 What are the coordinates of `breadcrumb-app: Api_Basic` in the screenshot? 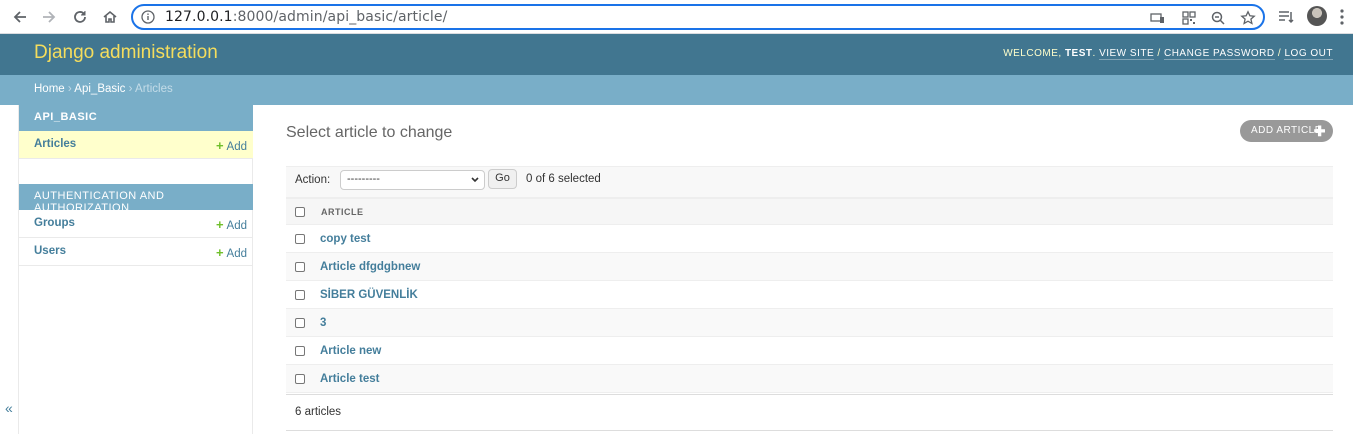 It's located at (99, 89).